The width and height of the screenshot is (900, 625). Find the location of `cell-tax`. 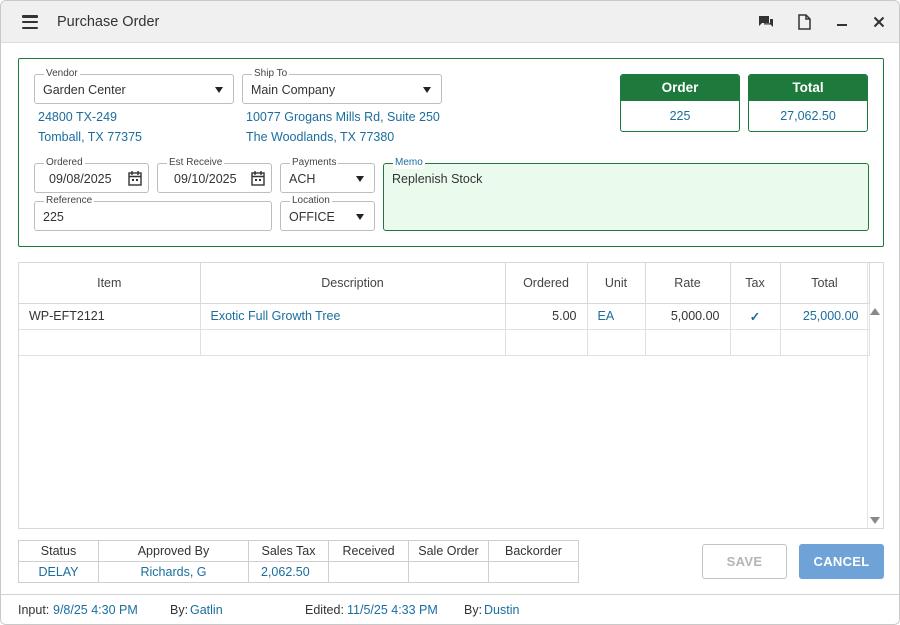

cell-tax is located at coordinates (755, 342).